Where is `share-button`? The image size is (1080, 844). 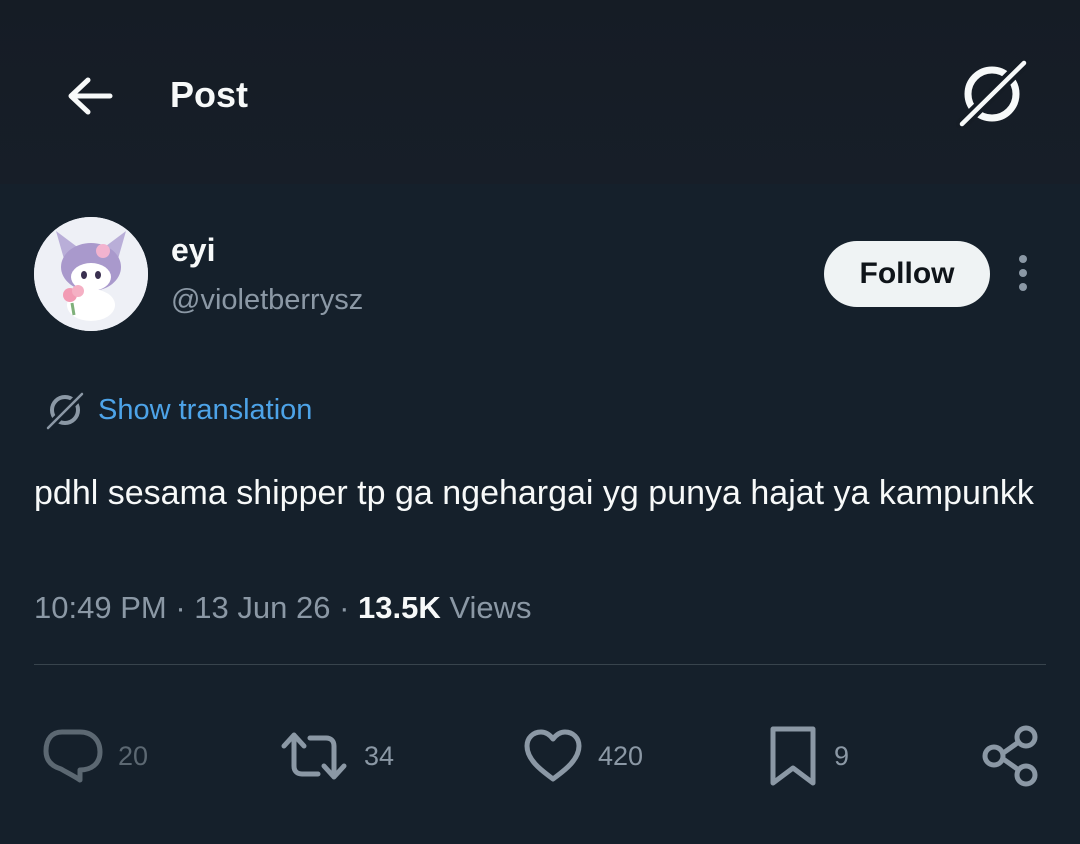
share-button is located at coordinates (1011, 756).